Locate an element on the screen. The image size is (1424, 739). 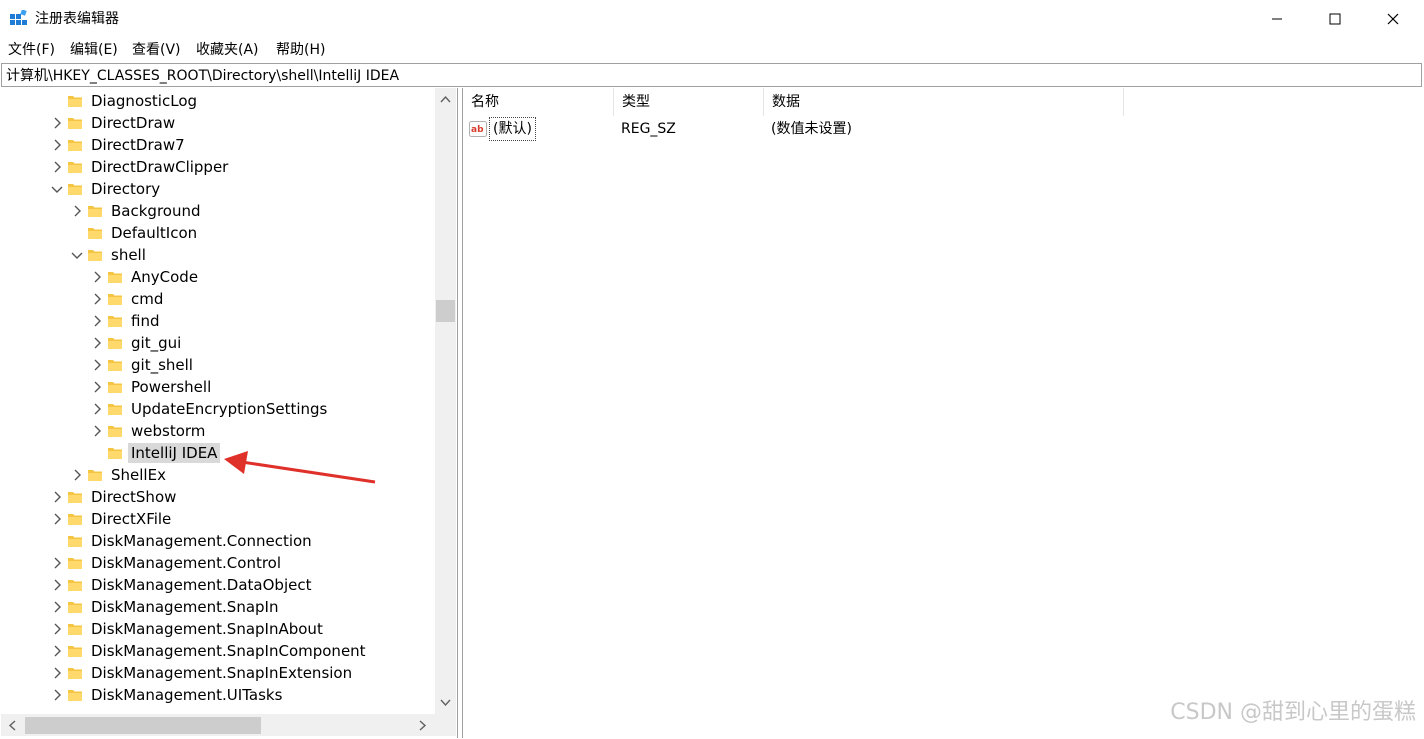
tree-item-label: DiskManagement.SnapInComponent is located at coordinates (228, 651).